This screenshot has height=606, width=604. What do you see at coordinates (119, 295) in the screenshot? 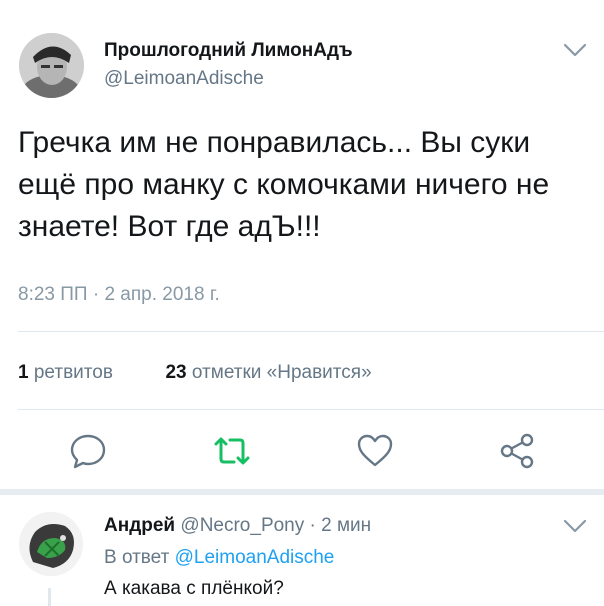
I see `tweet-timestamp: 8:23 ПП · 2 апр. 2018 г.` at bounding box center [119, 295].